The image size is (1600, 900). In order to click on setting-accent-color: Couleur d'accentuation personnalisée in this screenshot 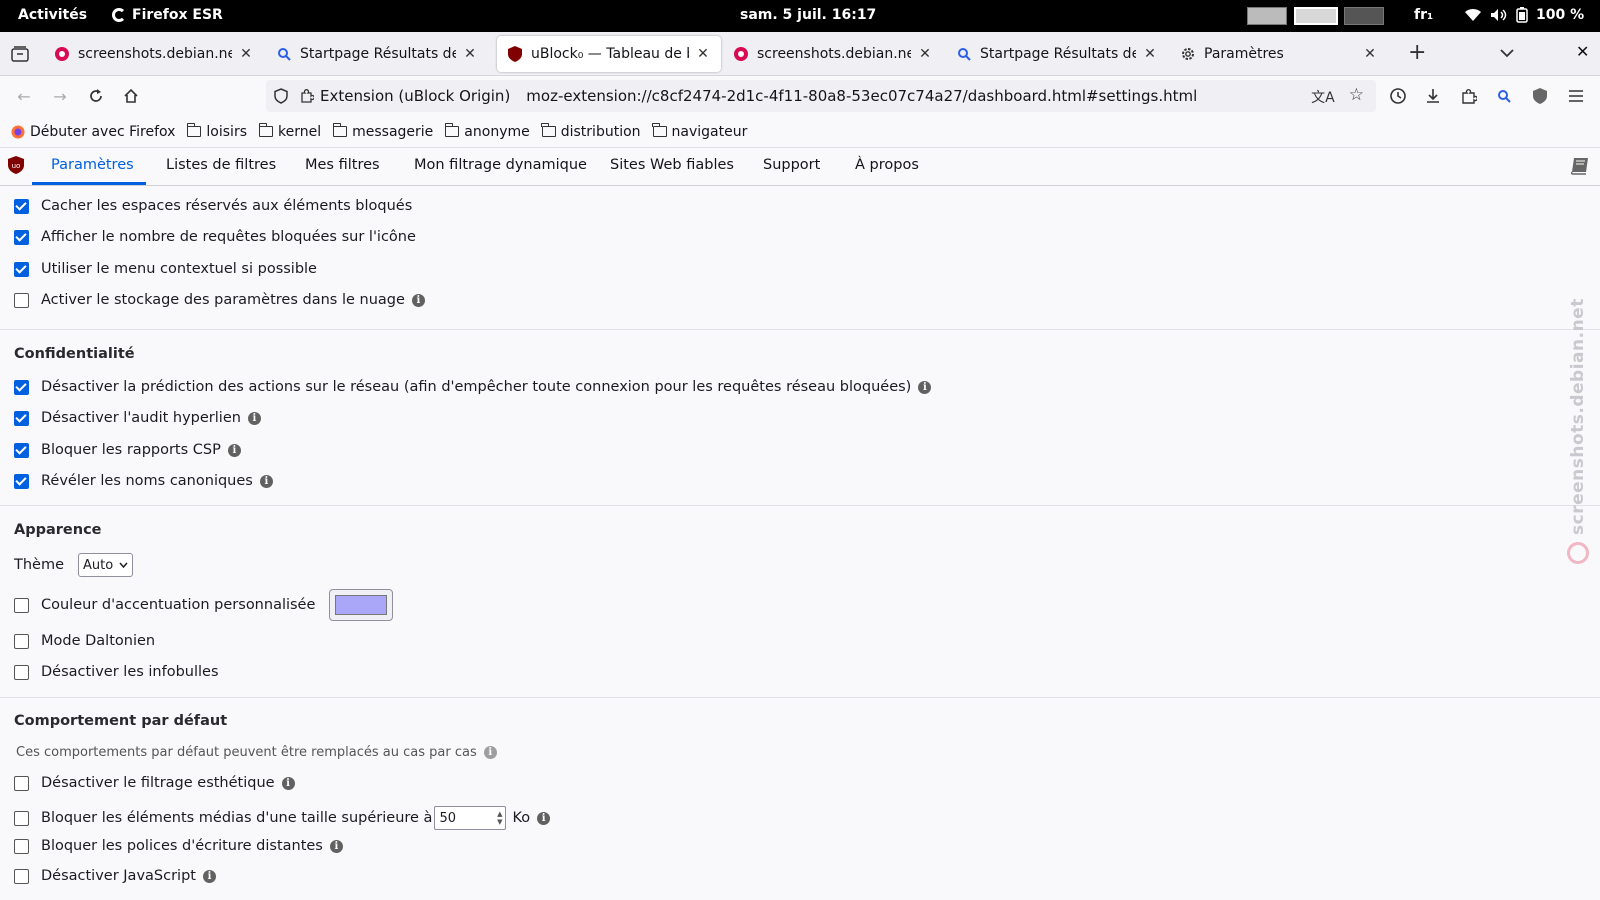, I will do `click(204, 605)`.